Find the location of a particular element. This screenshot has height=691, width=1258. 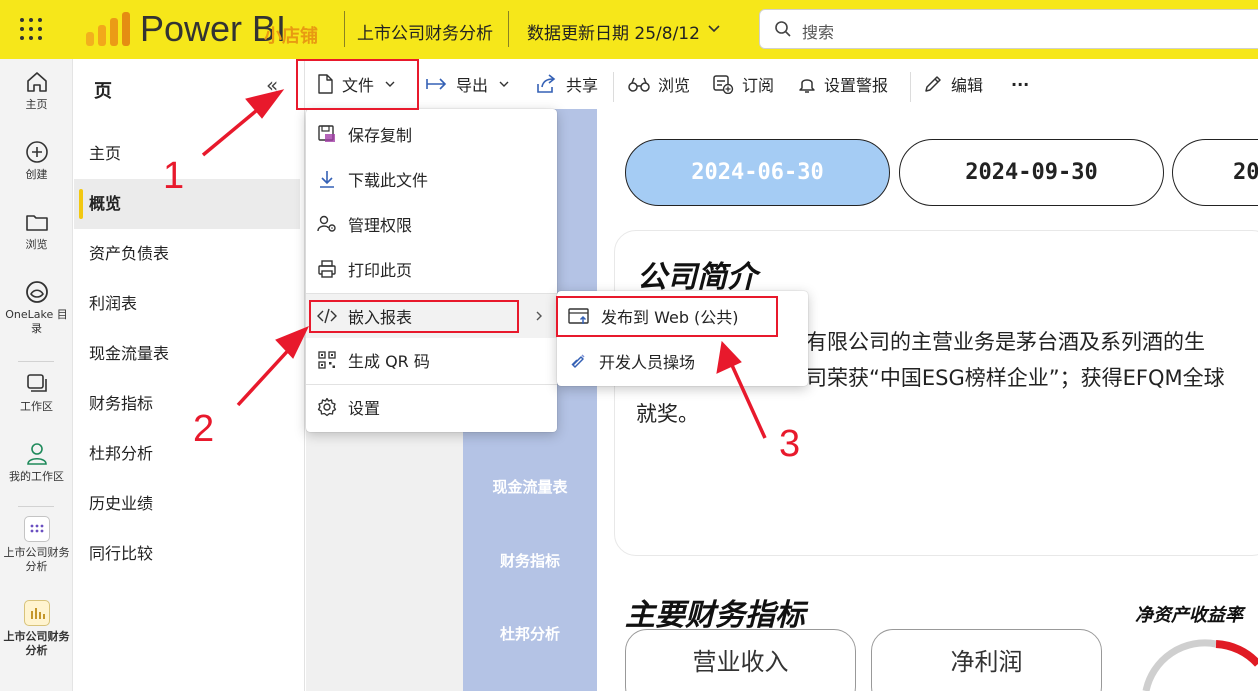

share-icon is located at coordinates (546, 83).